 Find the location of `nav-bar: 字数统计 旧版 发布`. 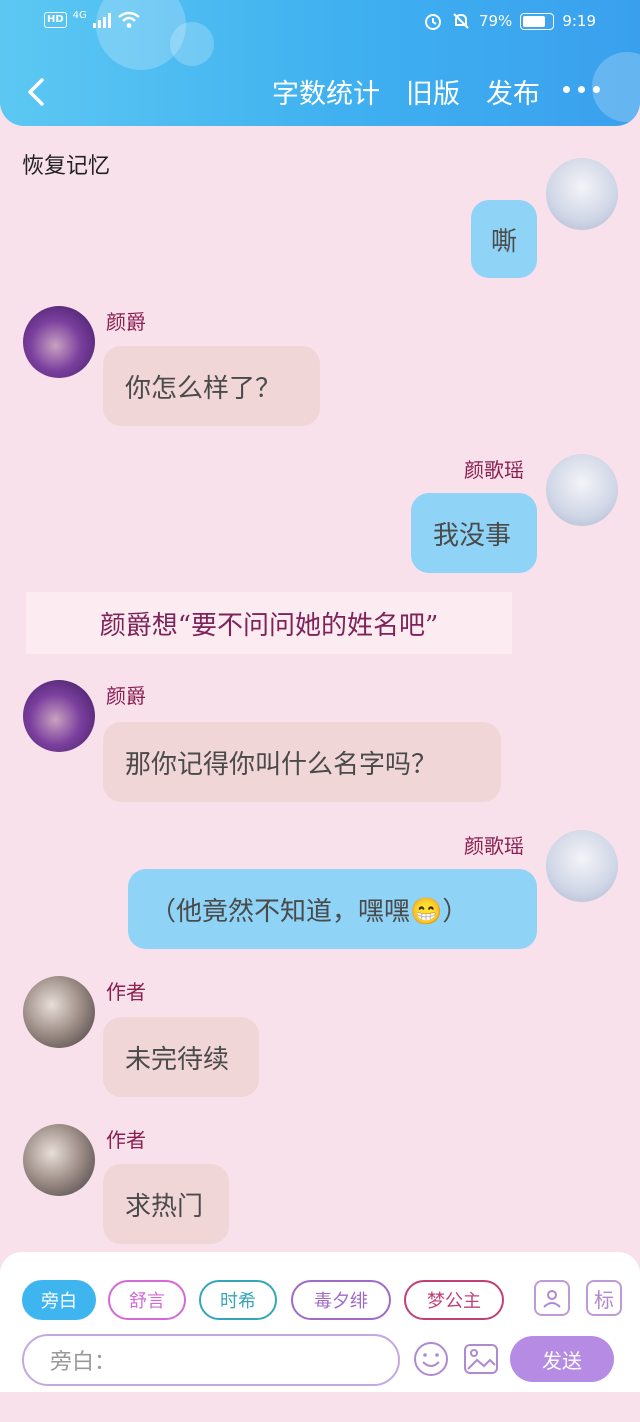

nav-bar: 字数统计 旧版 发布 is located at coordinates (320, 90).